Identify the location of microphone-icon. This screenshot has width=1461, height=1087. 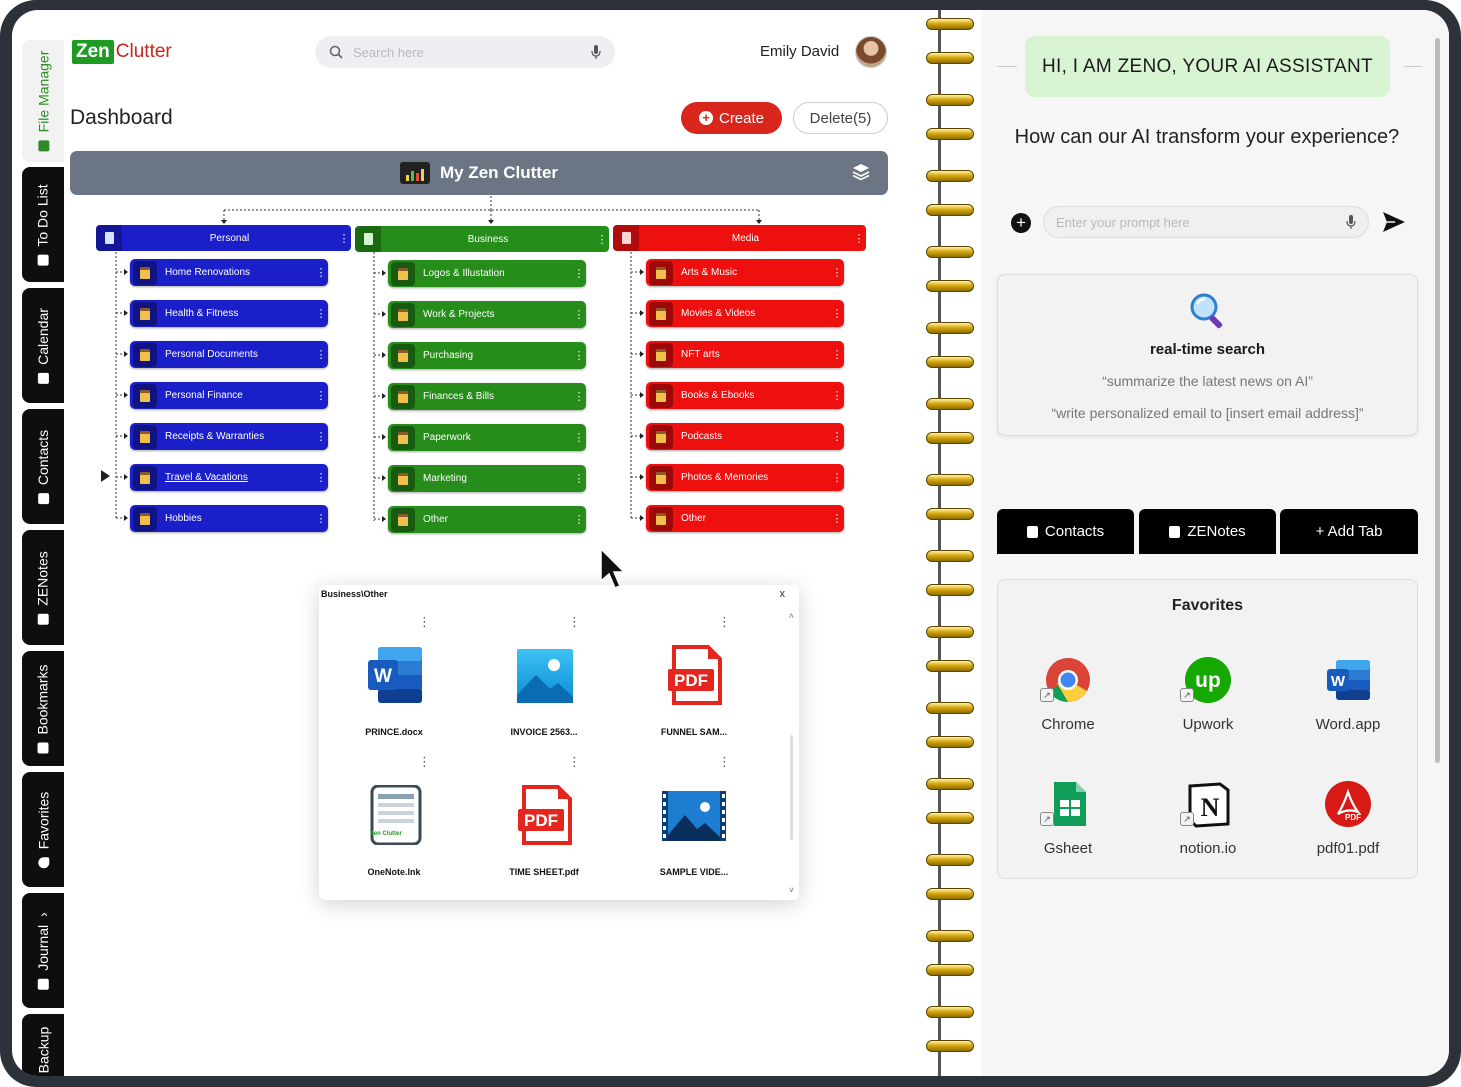
(1351, 222).